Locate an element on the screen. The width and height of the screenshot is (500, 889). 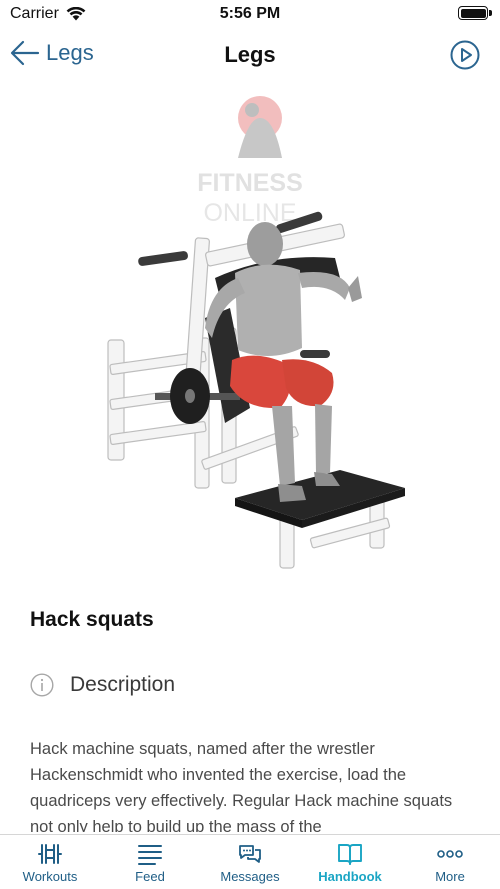
navigation-bar: Legs Legs is located at coordinates (250, 56).